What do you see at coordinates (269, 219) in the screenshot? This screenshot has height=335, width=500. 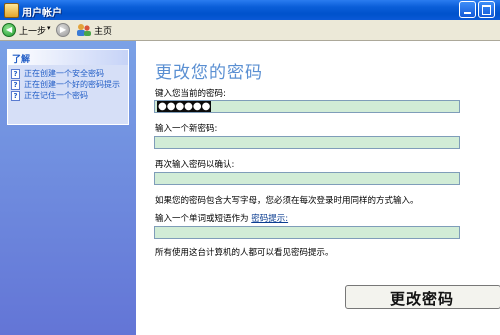 I see `password-hint-link: 密码提示:` at bounding box center [269, 219].